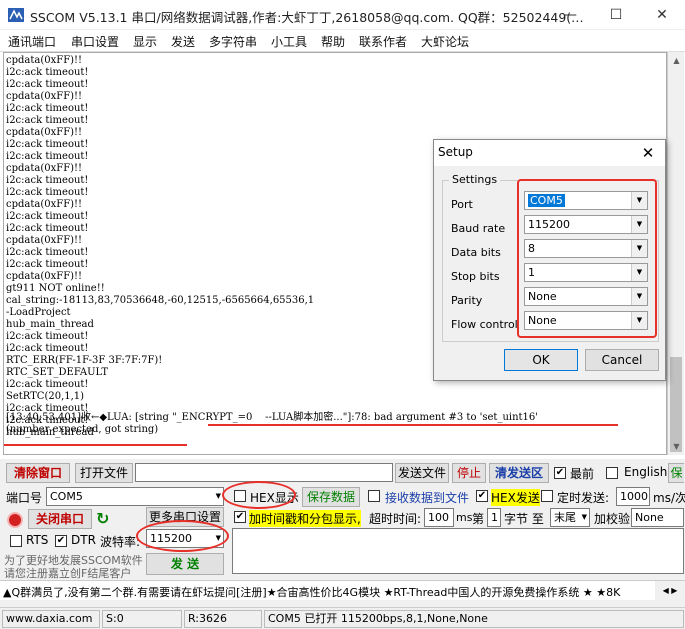 This screenshot has width=685, height=629. Describe the element at coordinates (445, 41) in the screenshot. I see `menu-forum: 大虾论坛` at that location.